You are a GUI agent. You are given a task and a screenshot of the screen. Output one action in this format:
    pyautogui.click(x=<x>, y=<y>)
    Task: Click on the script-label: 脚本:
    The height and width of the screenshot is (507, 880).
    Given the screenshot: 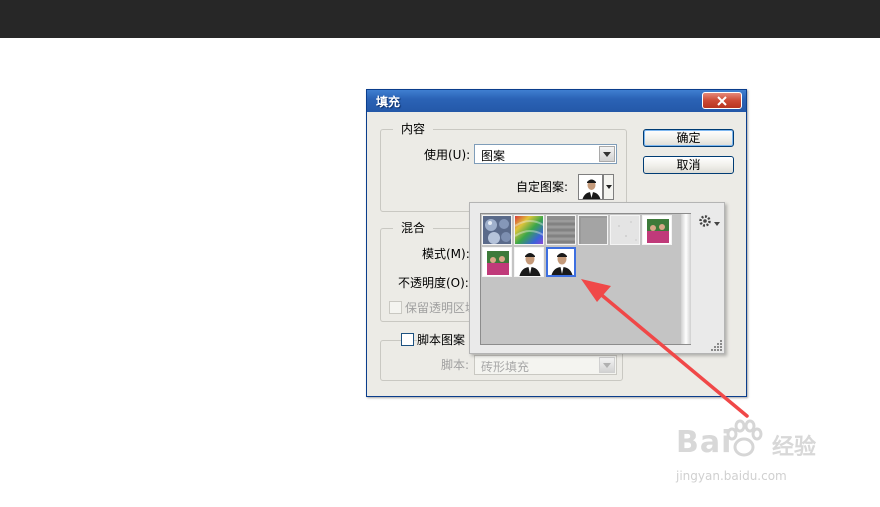 What is the action you would take?
    pyautogui.click(x=455, y=365)
    